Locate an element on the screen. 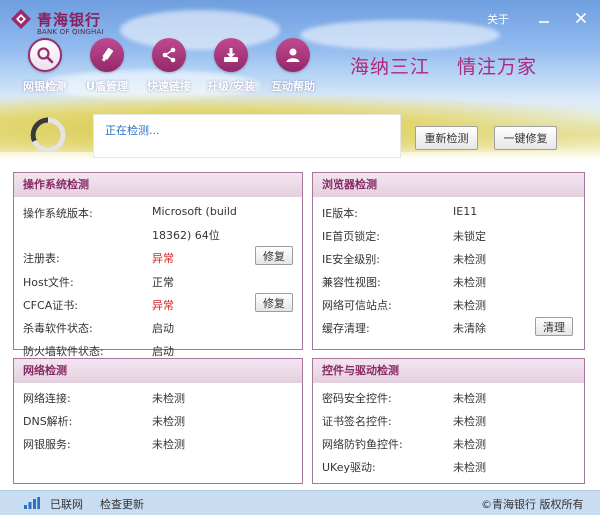 The image size is (600, 515). nav-item-ukey-management: U盾管理 is located at coordinates (107, 66).